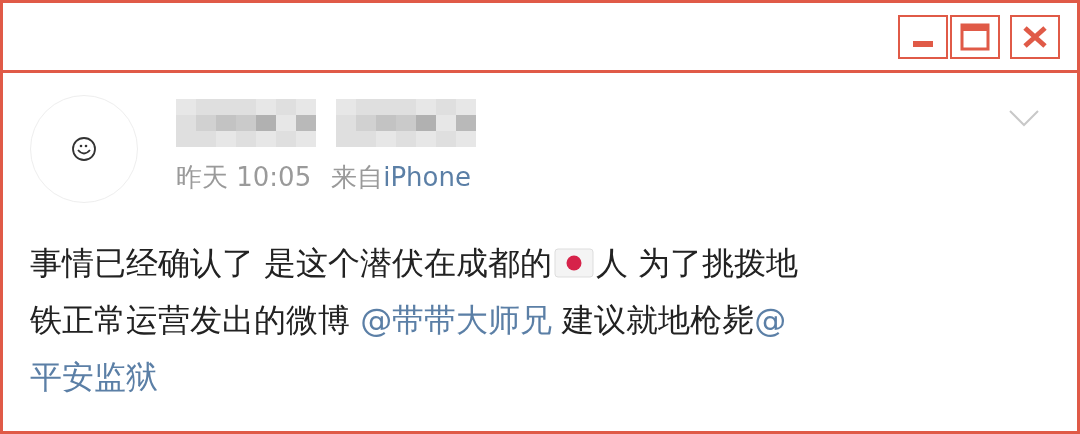 Image resolution: width=1080 pixels, height=434 pixels. What do you see at coordinates (923, 36) in the screenshot?
I see `minimize-button` at bounding box center [923, 36].